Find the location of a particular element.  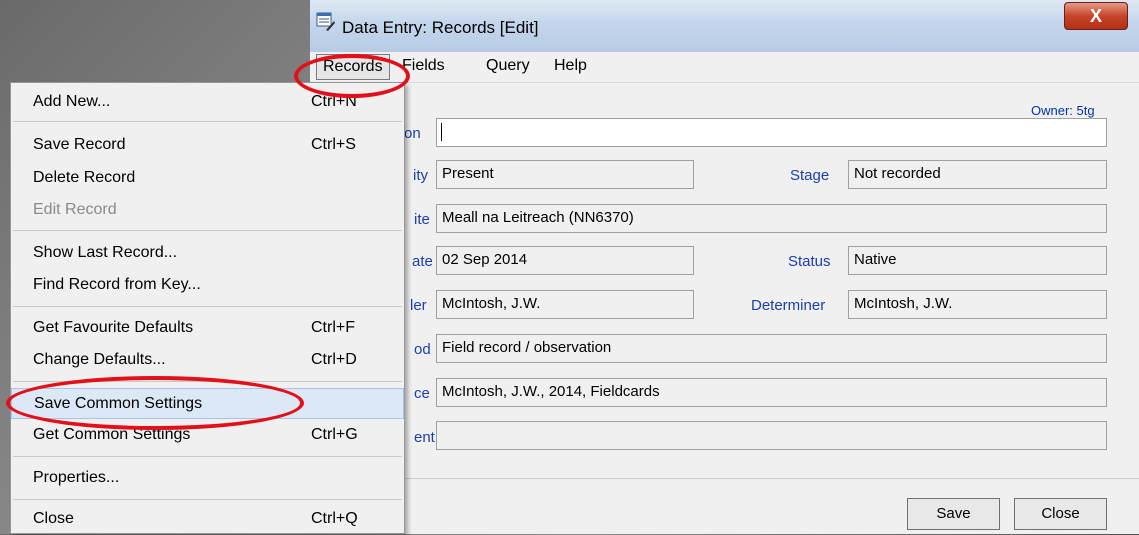

recorder-label: ler is located at coordinates (418, 305).